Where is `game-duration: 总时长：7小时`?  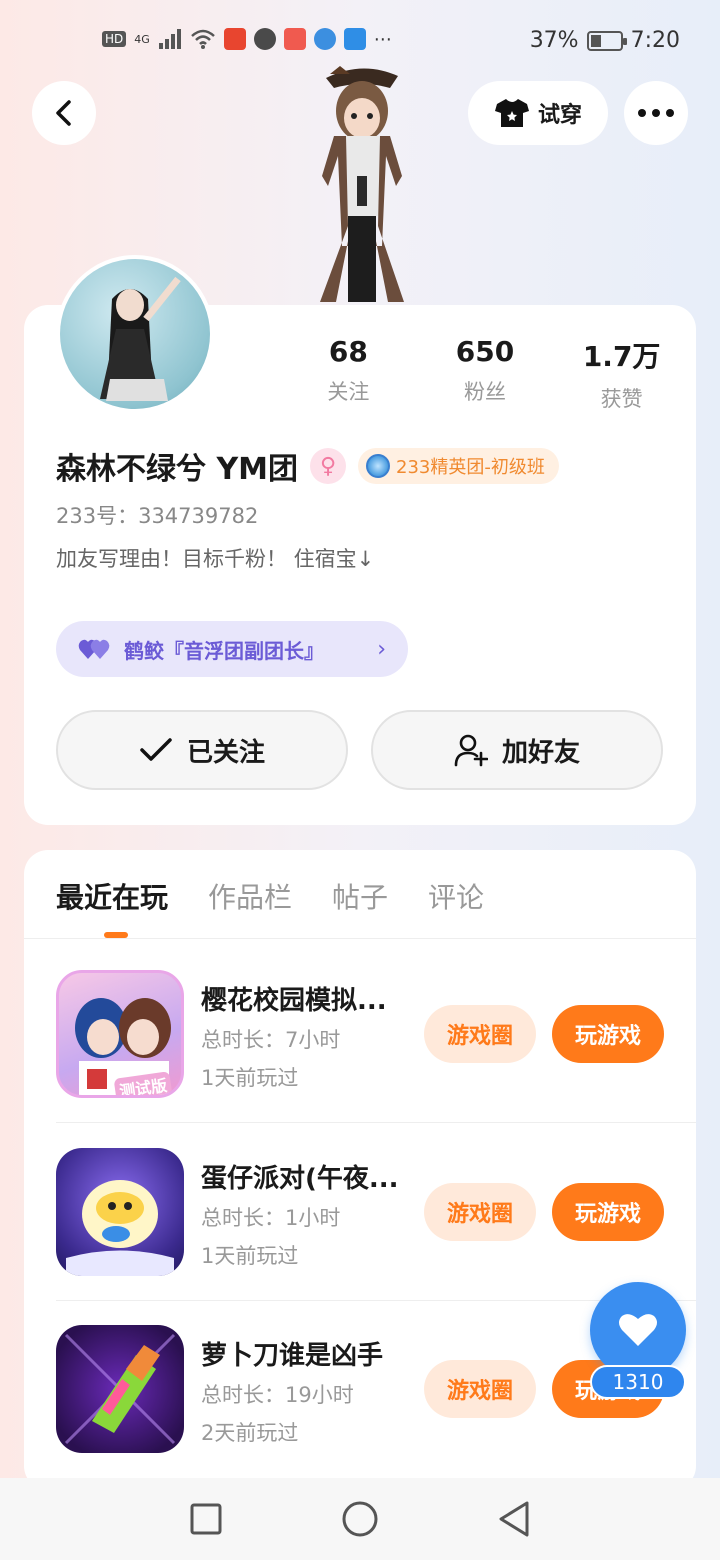 game-duration: 总时长：7小时 is located at coordinates (271, 1040).